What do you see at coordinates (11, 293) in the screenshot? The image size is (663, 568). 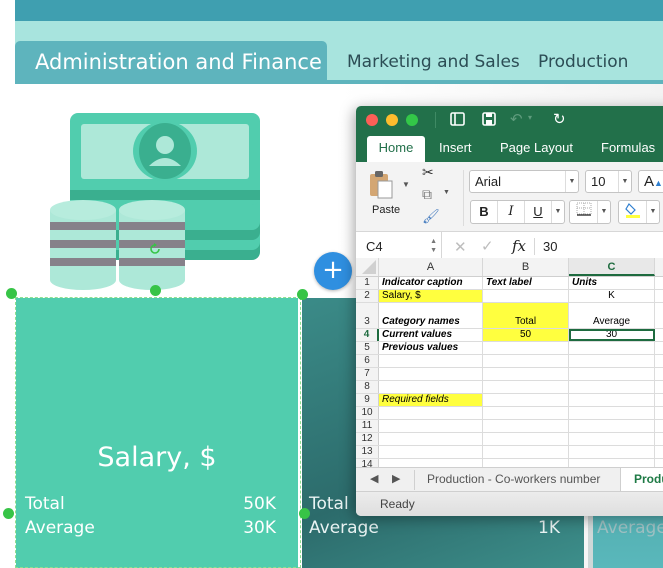 I see `resize-handle-top-left` at bounding box center [11, 293].